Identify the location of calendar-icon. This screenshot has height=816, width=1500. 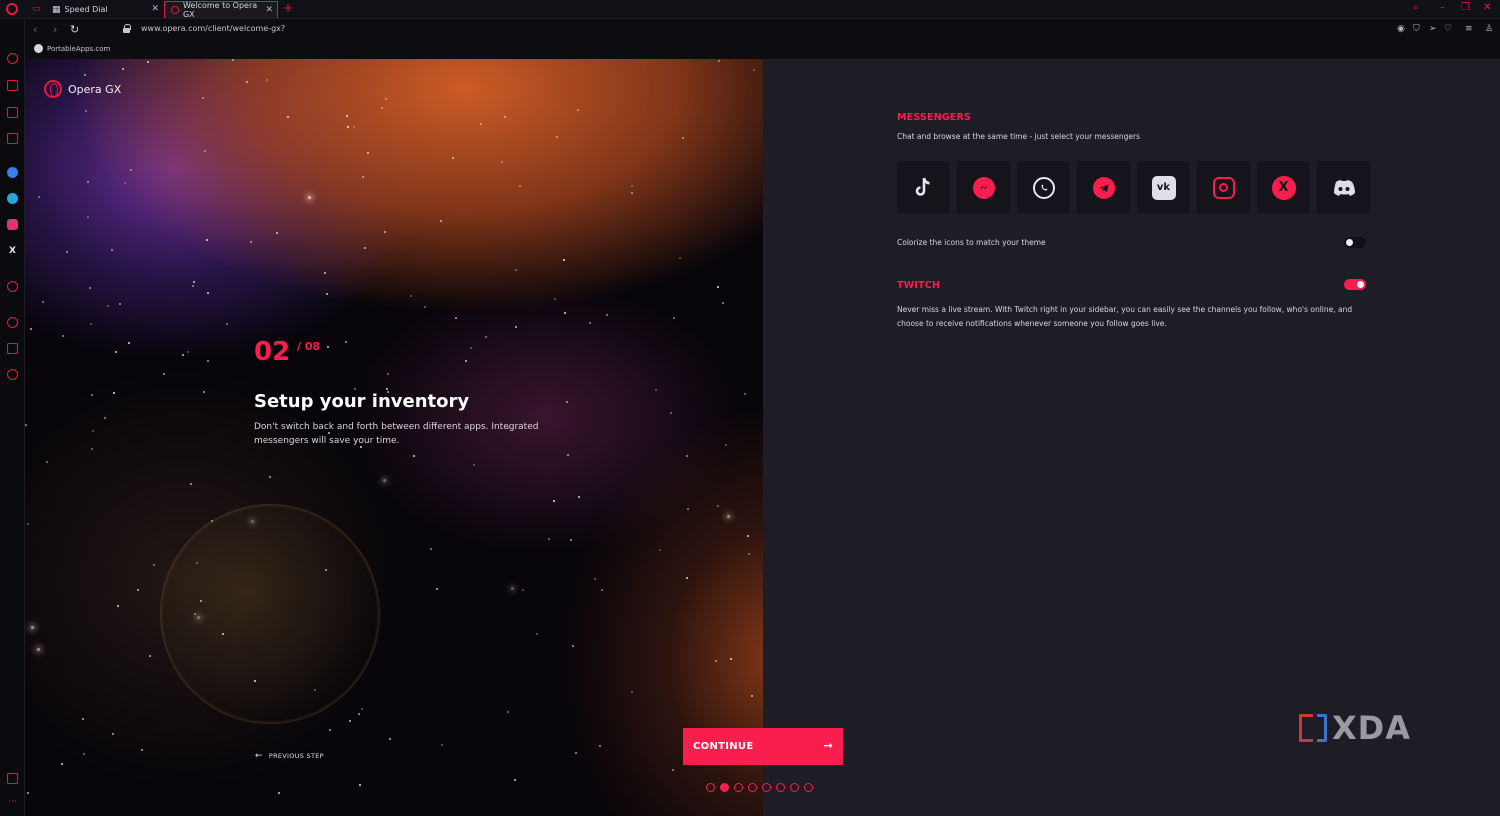
(12, 138).